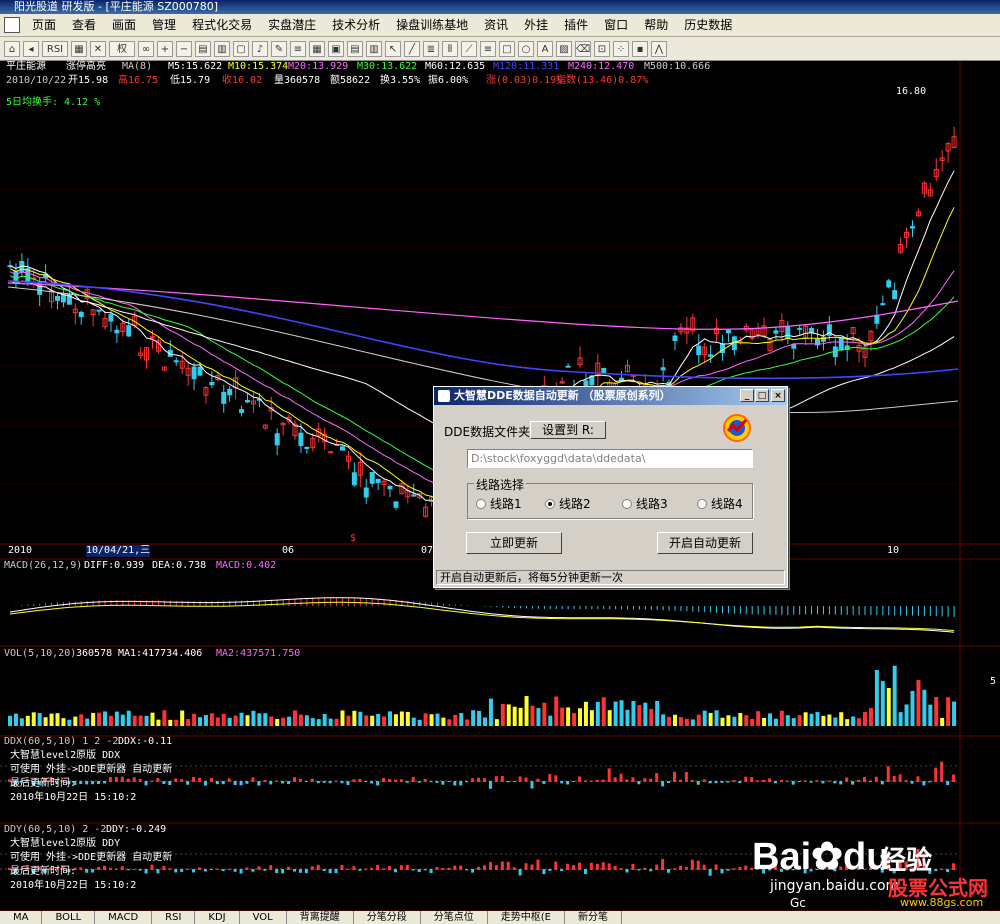 This screenshot has height=924, width=1000. I want to click on menu-item-plugin-ext: 外挂, so click(536, 25).